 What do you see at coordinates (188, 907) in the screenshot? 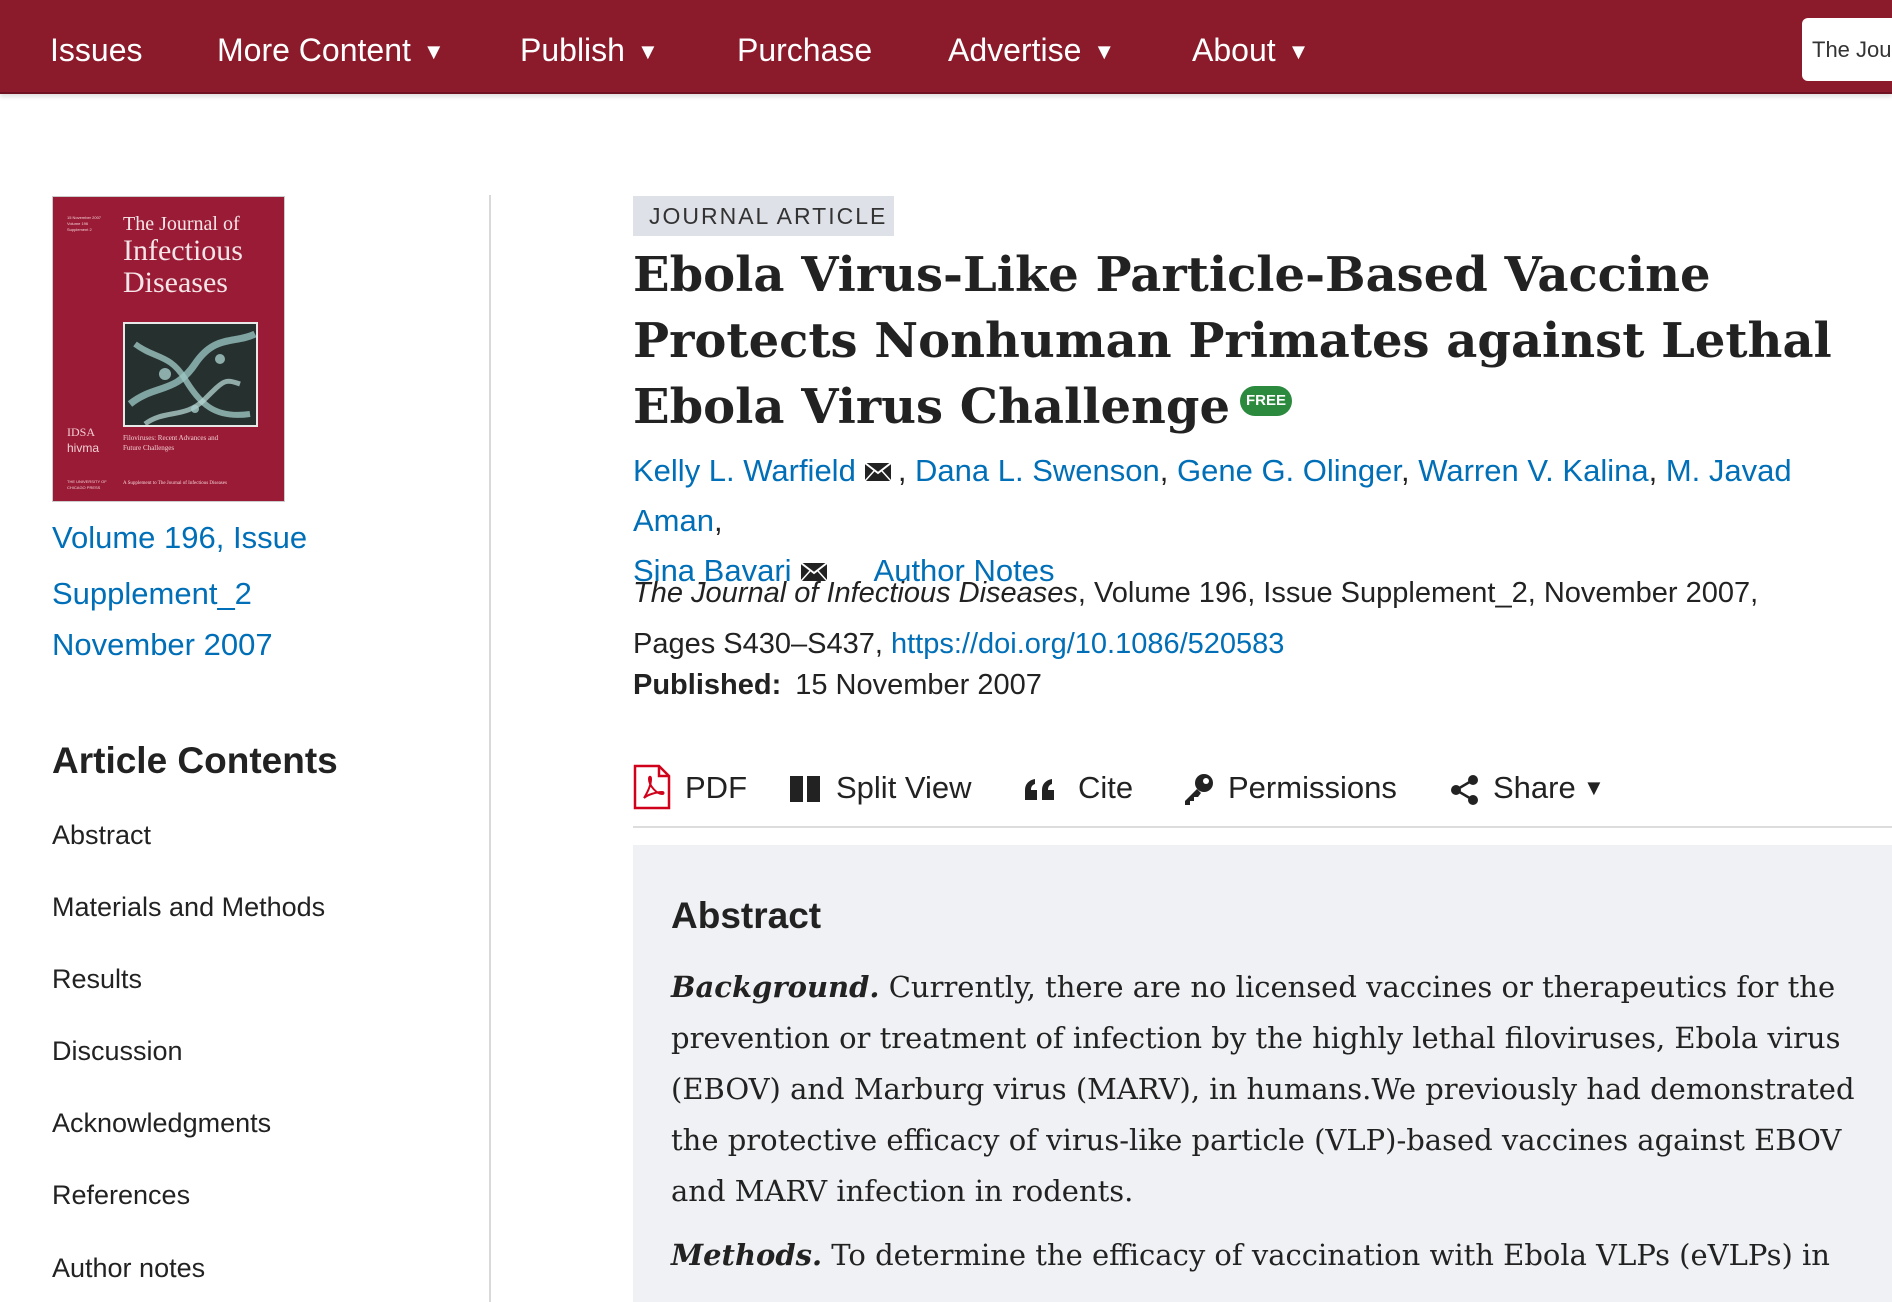
I see `contents-item-materials-methods: Materials and Methods` at bounding box center [188, 907].